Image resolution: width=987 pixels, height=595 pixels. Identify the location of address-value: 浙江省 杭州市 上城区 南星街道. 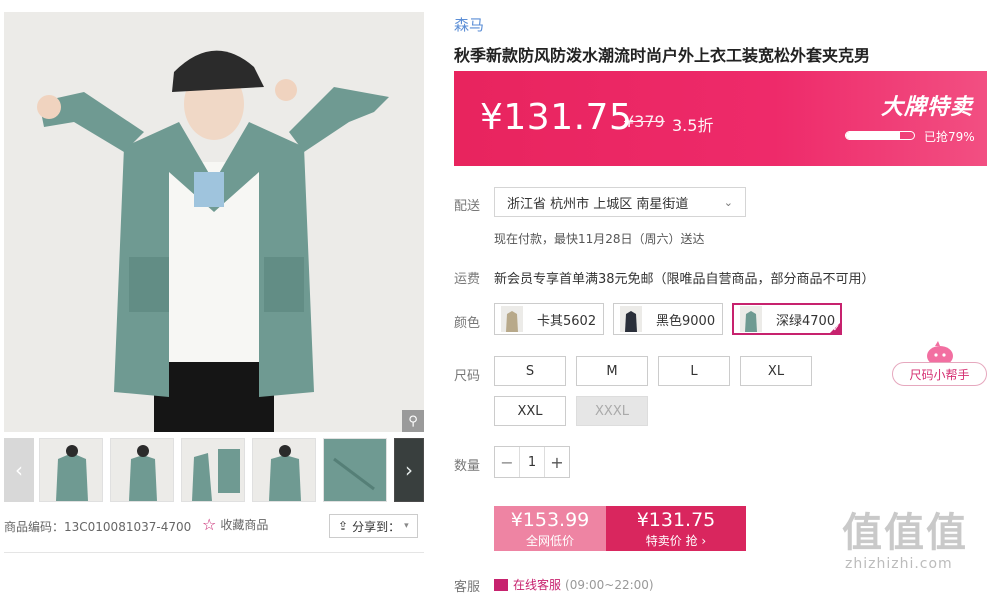
(598, 204).